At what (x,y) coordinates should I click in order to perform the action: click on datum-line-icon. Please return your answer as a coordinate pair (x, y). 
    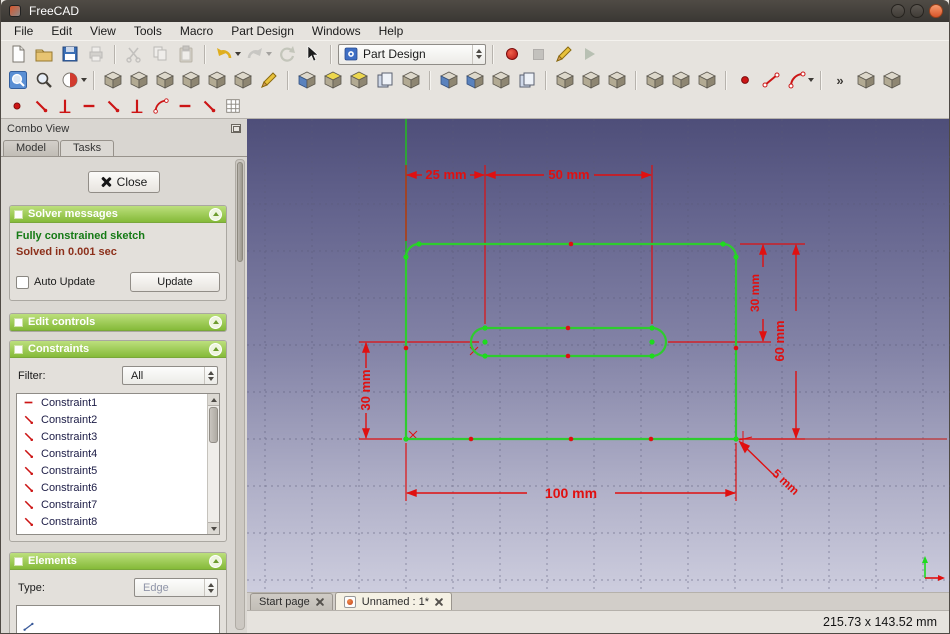
    Looking at the image, I should click on (892, 80).